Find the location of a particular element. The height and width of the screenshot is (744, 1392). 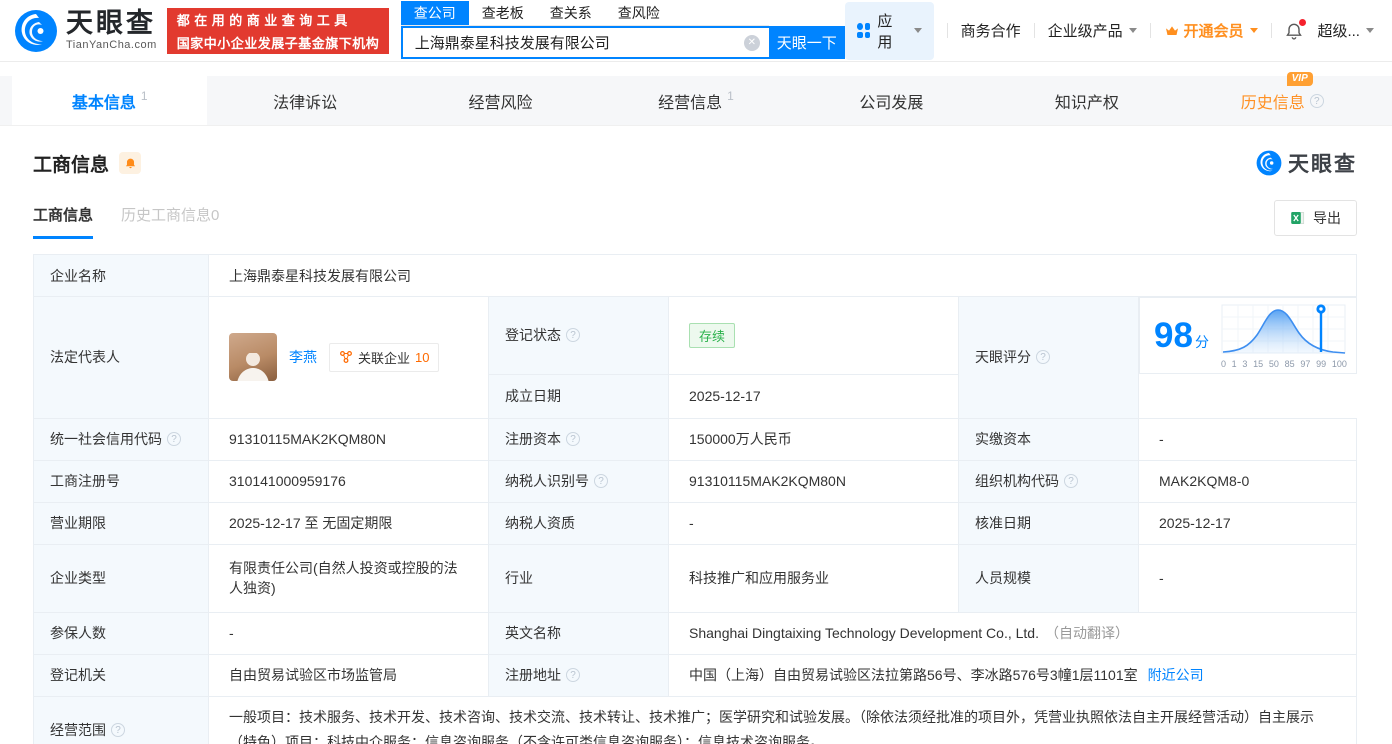

field-label-taxpayer-id: 纳税人识别号? is located at coordinates (578, 481).